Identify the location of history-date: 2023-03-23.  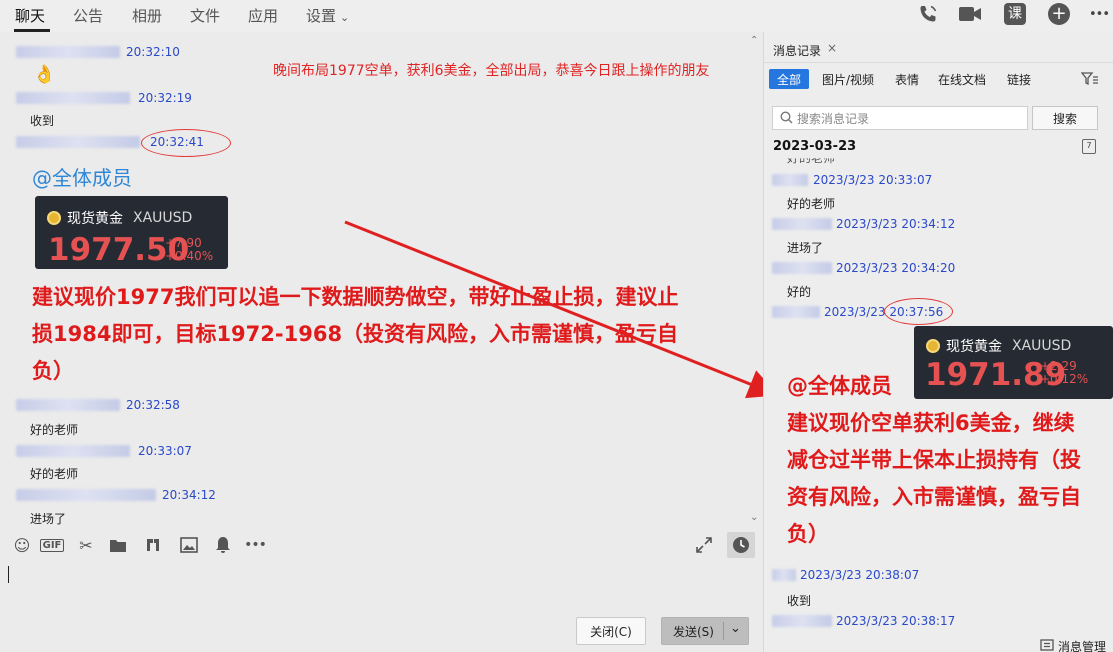
(815, 146).